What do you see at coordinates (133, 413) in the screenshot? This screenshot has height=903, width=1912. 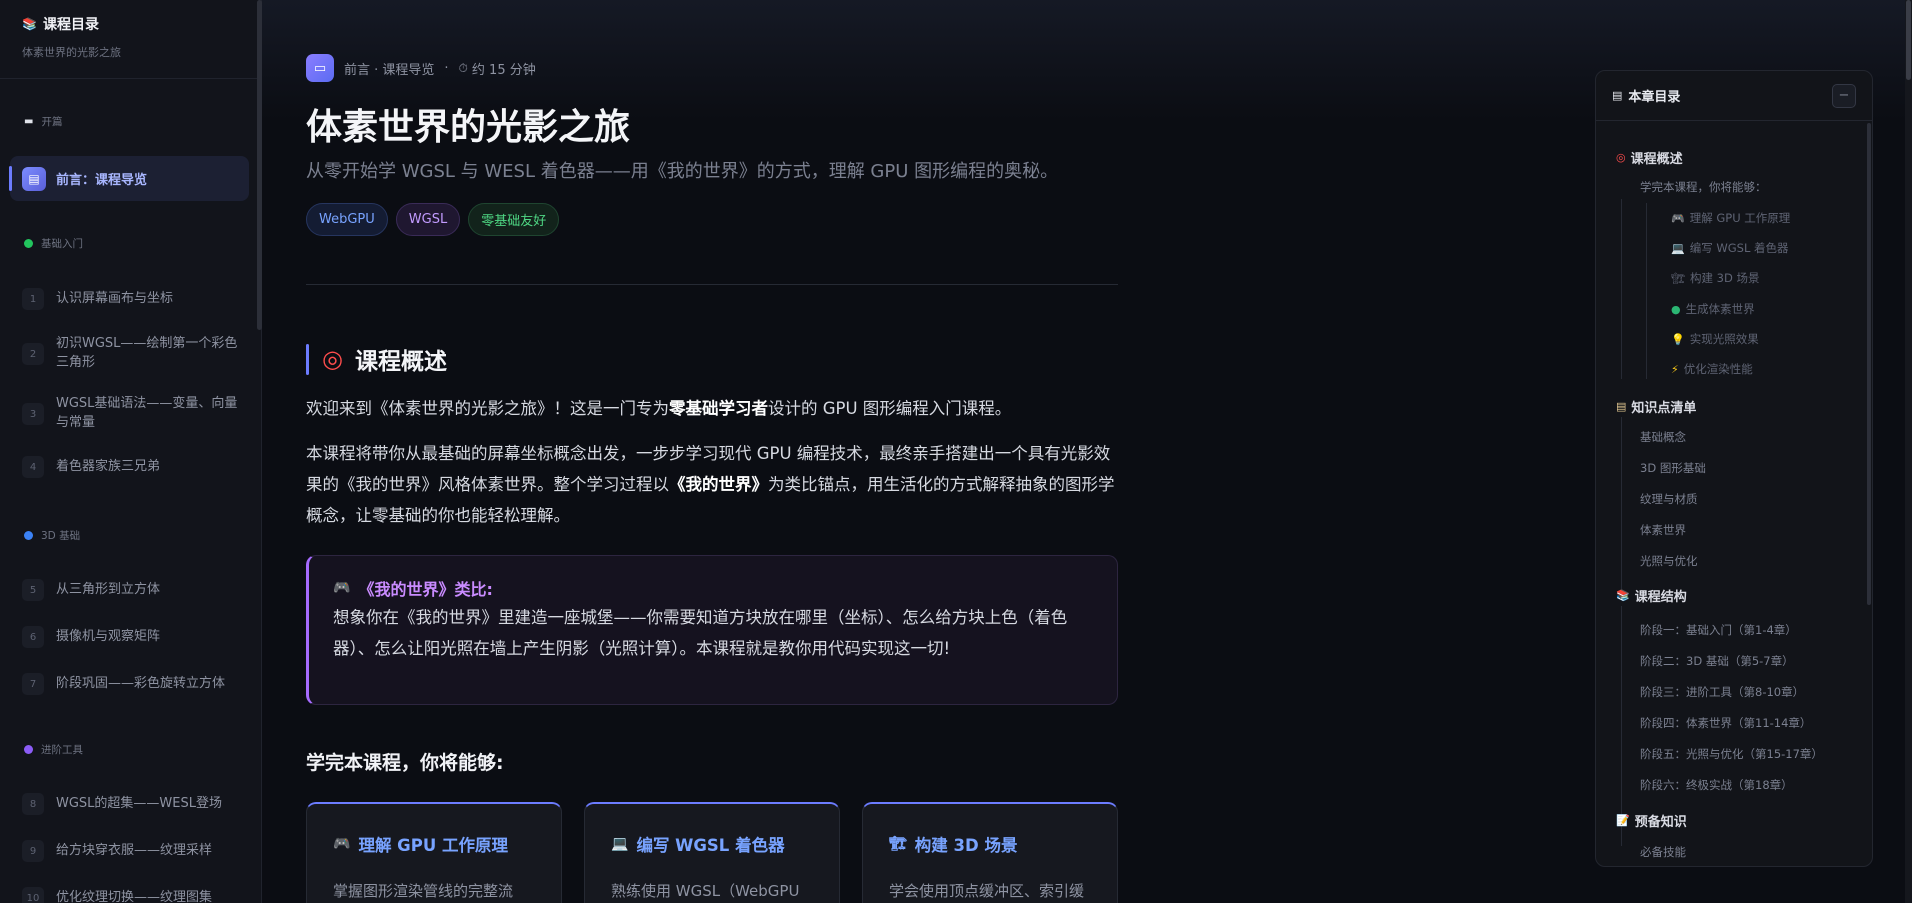 I see `sidebar-item-3: 3 WGSL基础语法——变量、向量与常量` at bounding box center [133, 413].